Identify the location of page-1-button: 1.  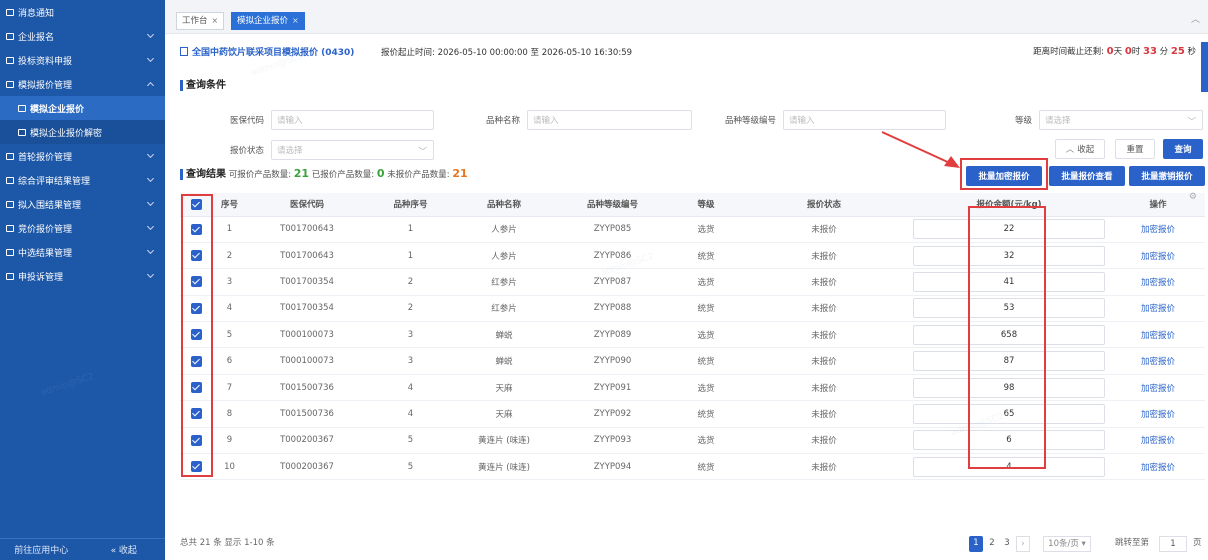
(976, 544).